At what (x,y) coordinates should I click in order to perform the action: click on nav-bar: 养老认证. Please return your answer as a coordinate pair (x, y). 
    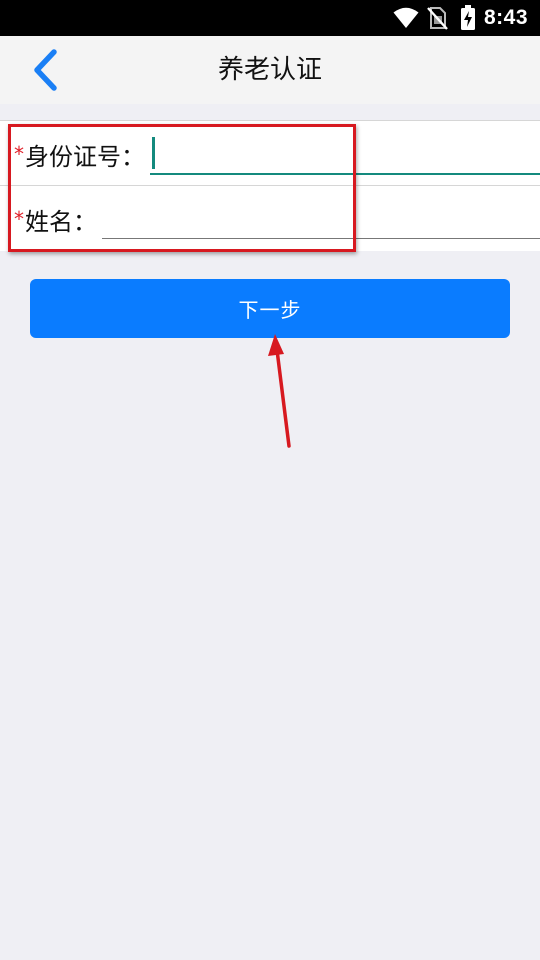
    Looking at the image, I should click on (270, 70).